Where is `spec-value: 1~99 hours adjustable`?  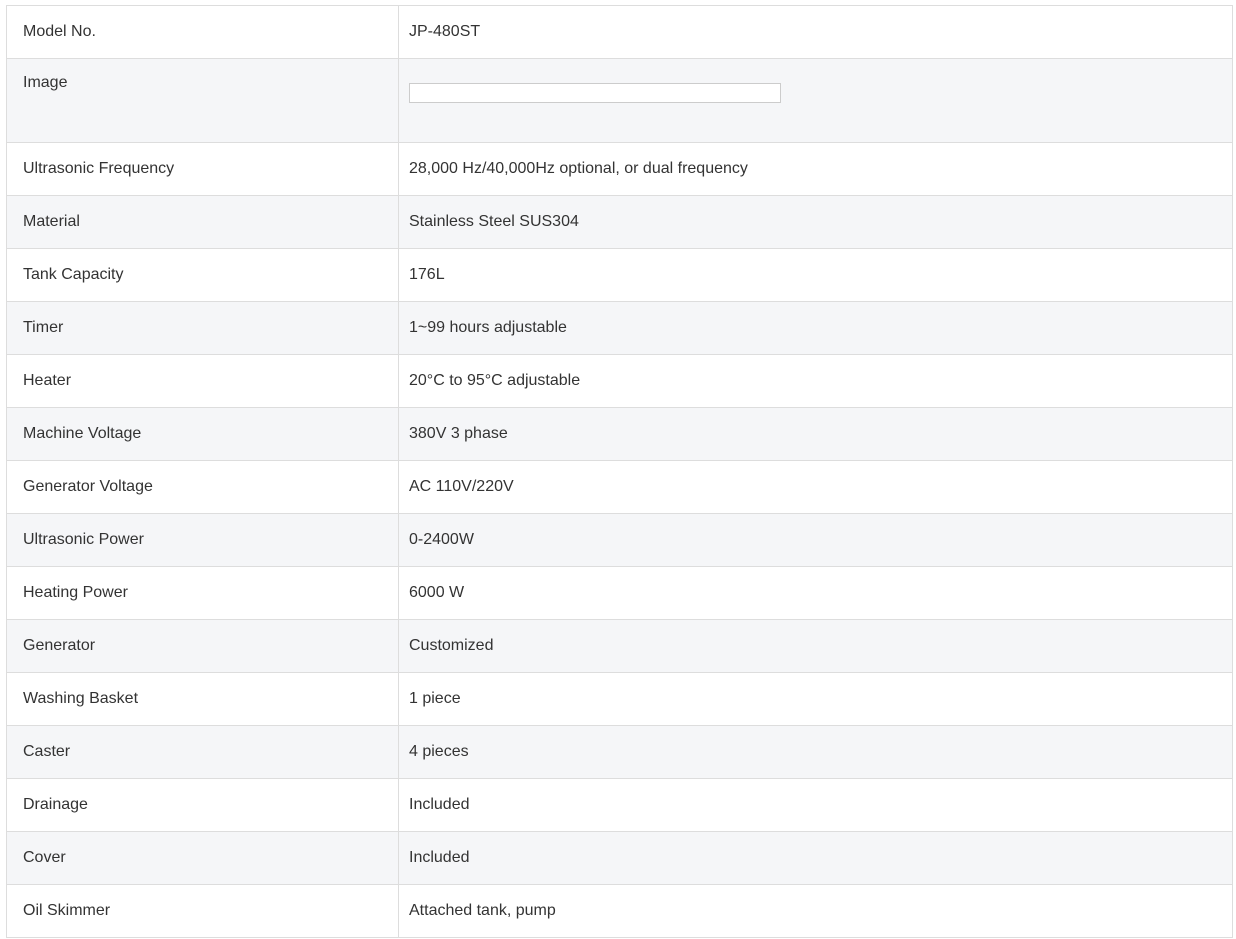
spec-value: 1~99 hours adjustable is located at coordinates (815, 328).